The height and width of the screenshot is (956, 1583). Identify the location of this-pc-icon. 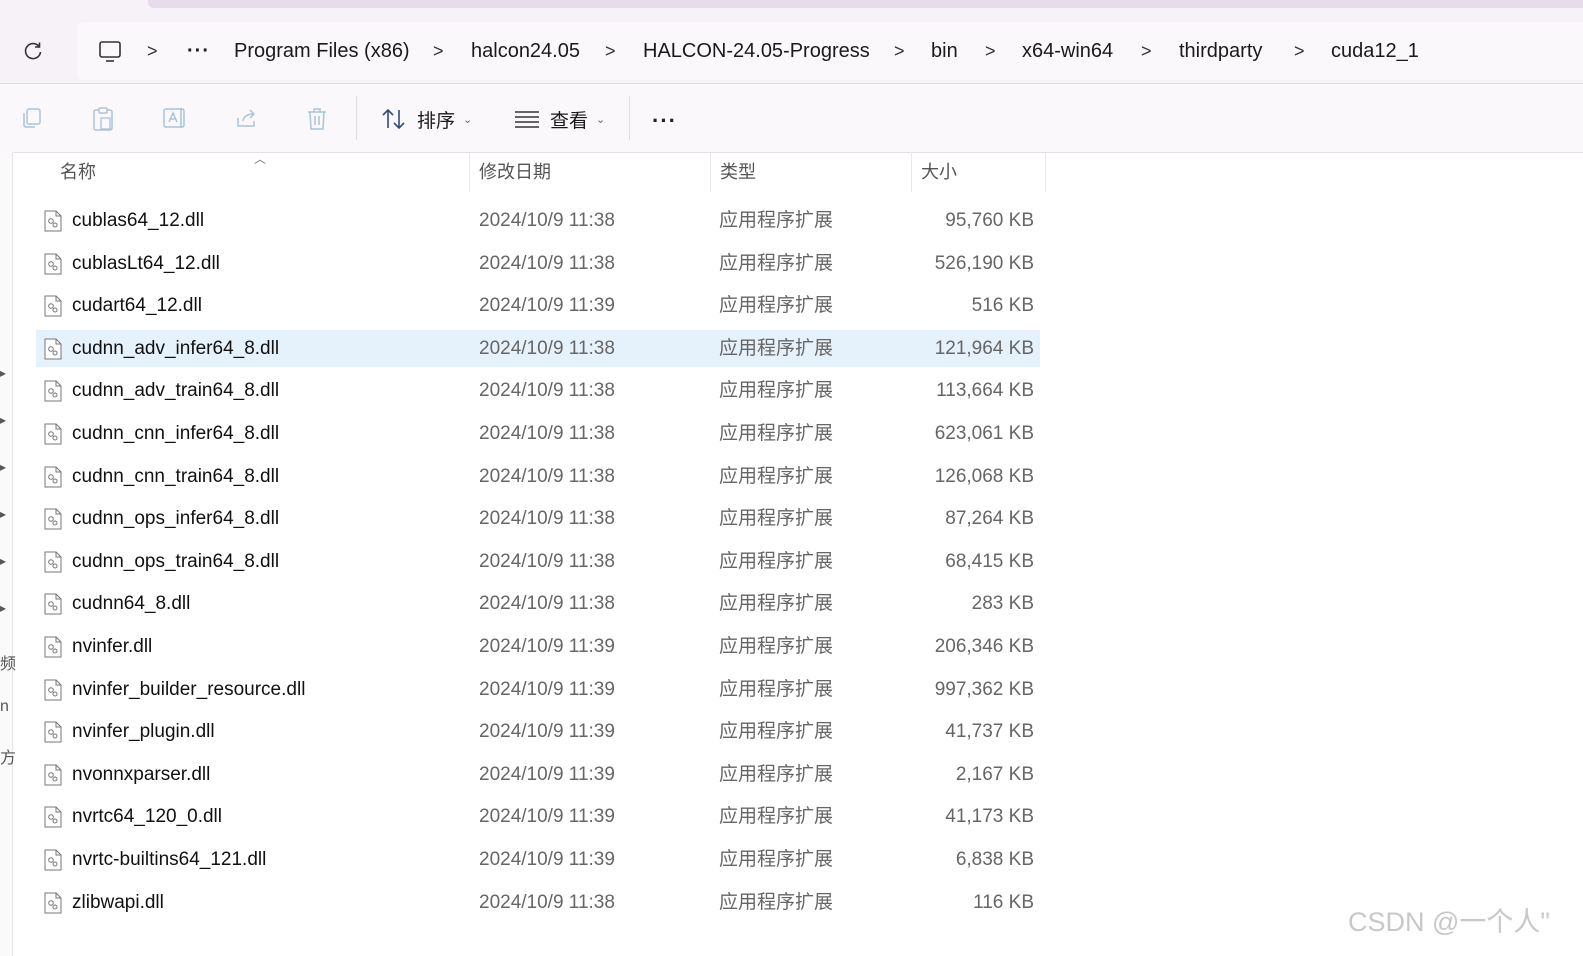
(110, 54).